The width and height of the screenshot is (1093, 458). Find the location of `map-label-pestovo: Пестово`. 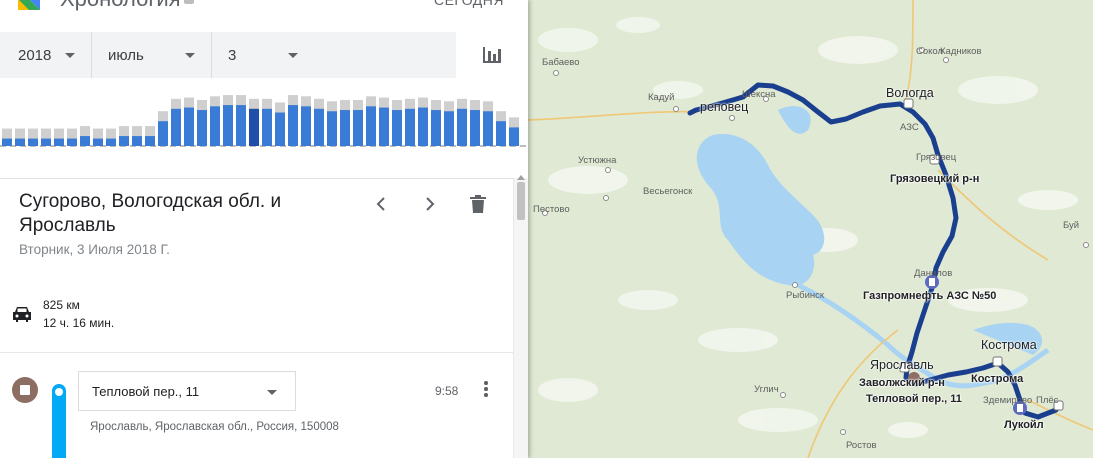

map-label-pestovo: Пестово is located at coordinates (551, 209).